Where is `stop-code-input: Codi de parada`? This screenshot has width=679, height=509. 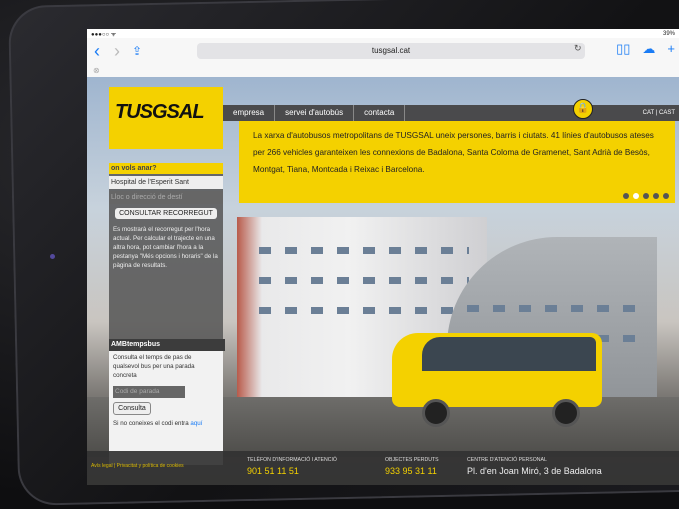
stop-code-input: Codi de parada is located at coordinates (149, 392).